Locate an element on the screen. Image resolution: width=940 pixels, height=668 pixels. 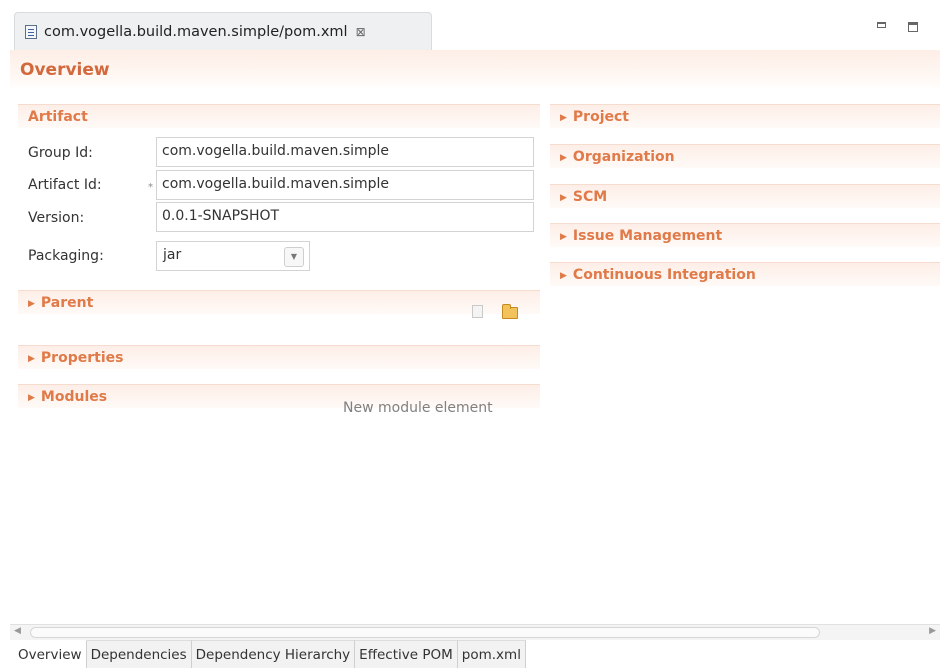
continuous-integration-section-header: ▶ Continuous Integration is located at coordinates (745, 274).